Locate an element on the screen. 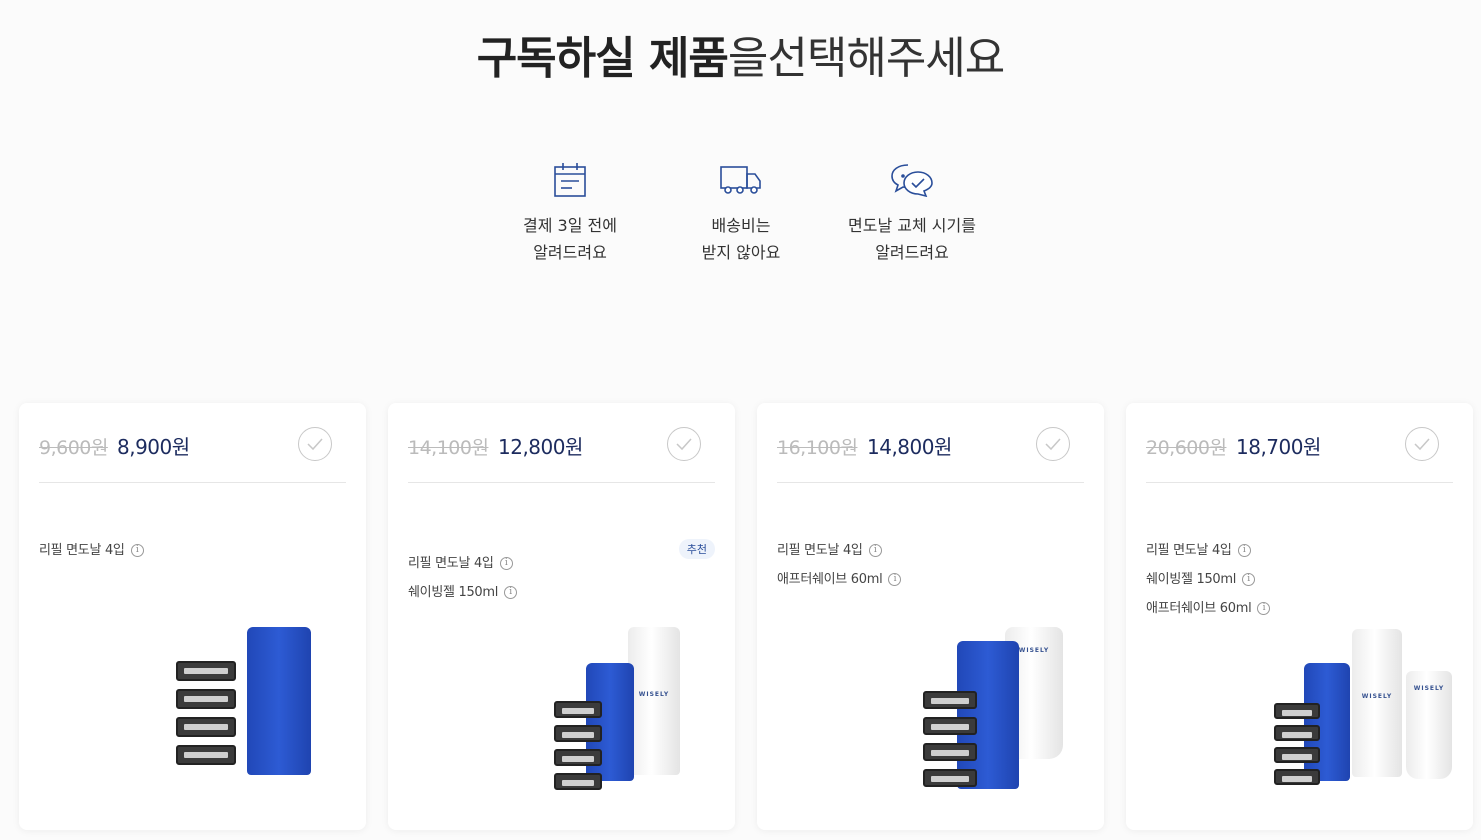  benefit-replace-notice: 면도날 교체 시기를 알려드려요 is located at coordinates (912, 213).